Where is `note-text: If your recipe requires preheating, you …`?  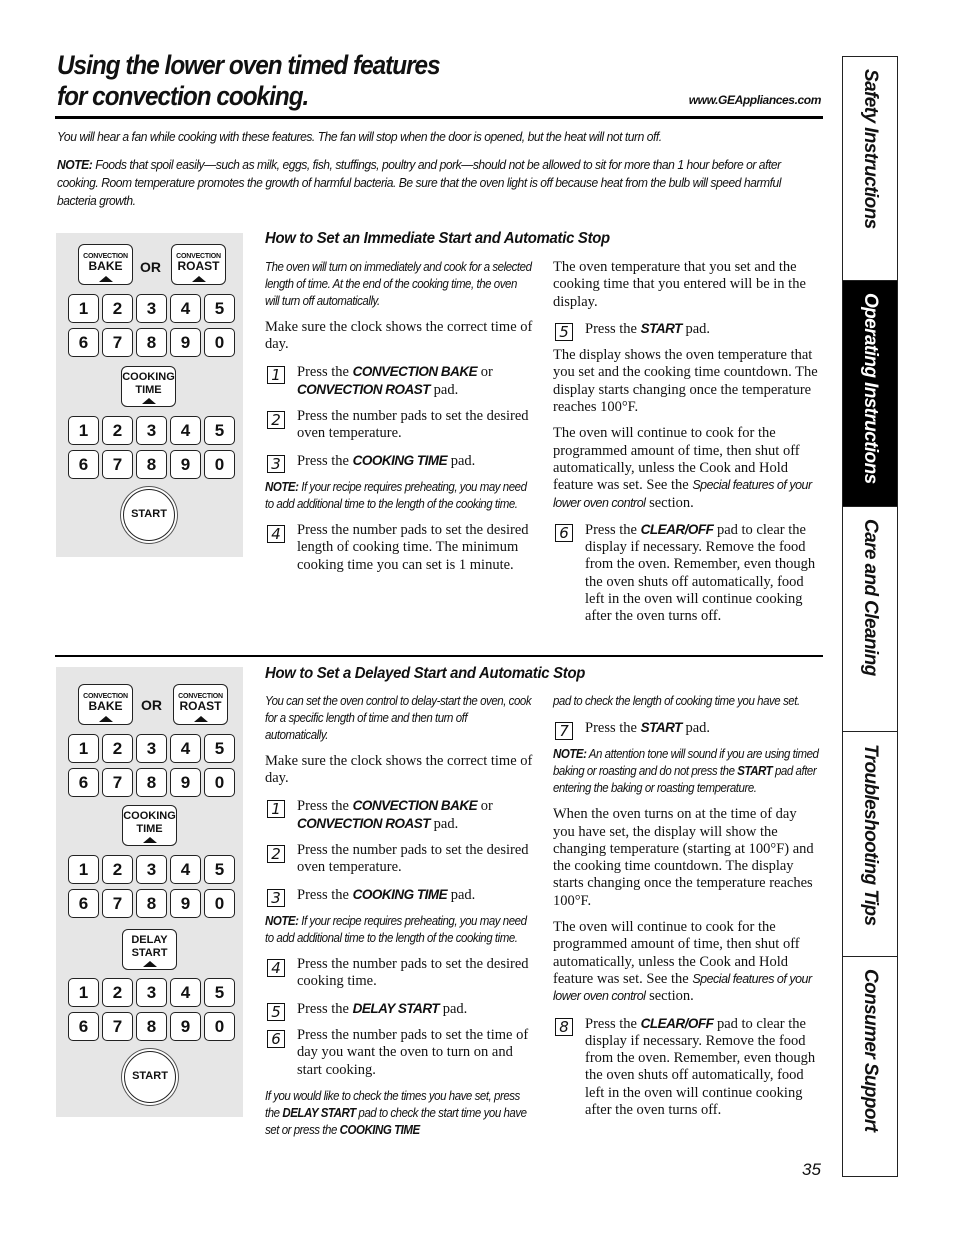 note-text: If your recipe requires preheating, you … is located at coordinates (396, 930).